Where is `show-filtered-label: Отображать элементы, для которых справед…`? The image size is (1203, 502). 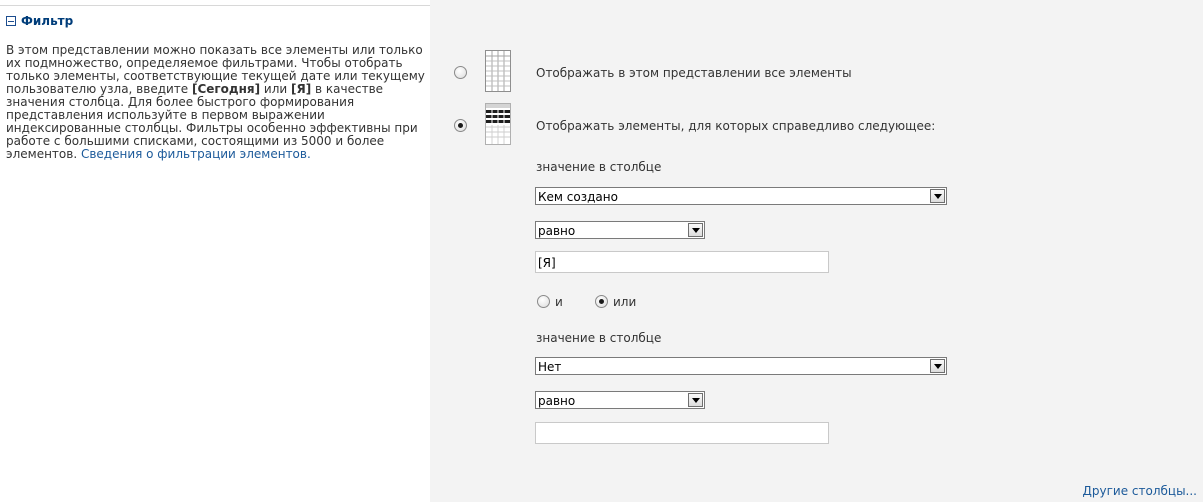
show-filtered-label: Отображать элементы, для которых справед… is located at coordinates (735, 126).